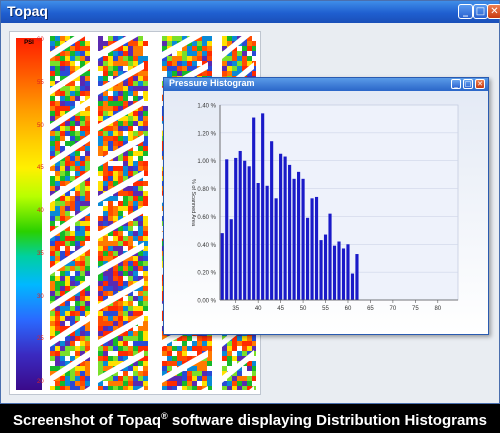 The height and width of the screenshot is (433, 500). Describe the element at coordinates (206, 218) in the screenshot. I see `y-tick-label: 0.60 %` at that location.